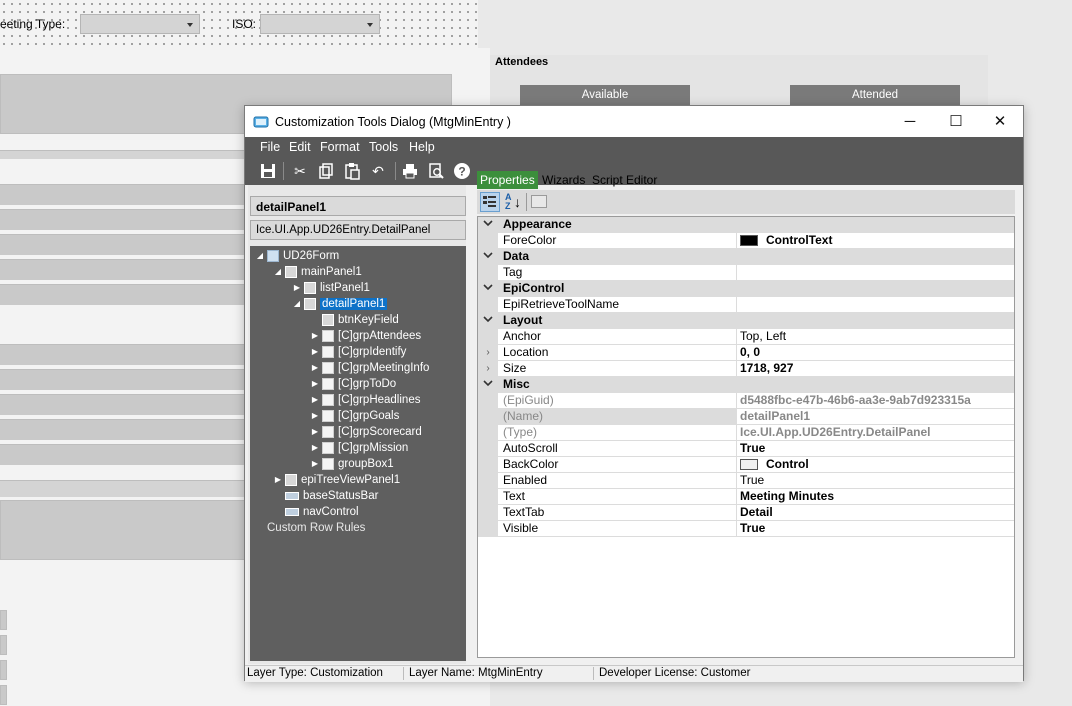 The image size is (1072, 706). Describe the element at coordinates (270, 147) in the screenshot. I see `menu-file: File` at that location.